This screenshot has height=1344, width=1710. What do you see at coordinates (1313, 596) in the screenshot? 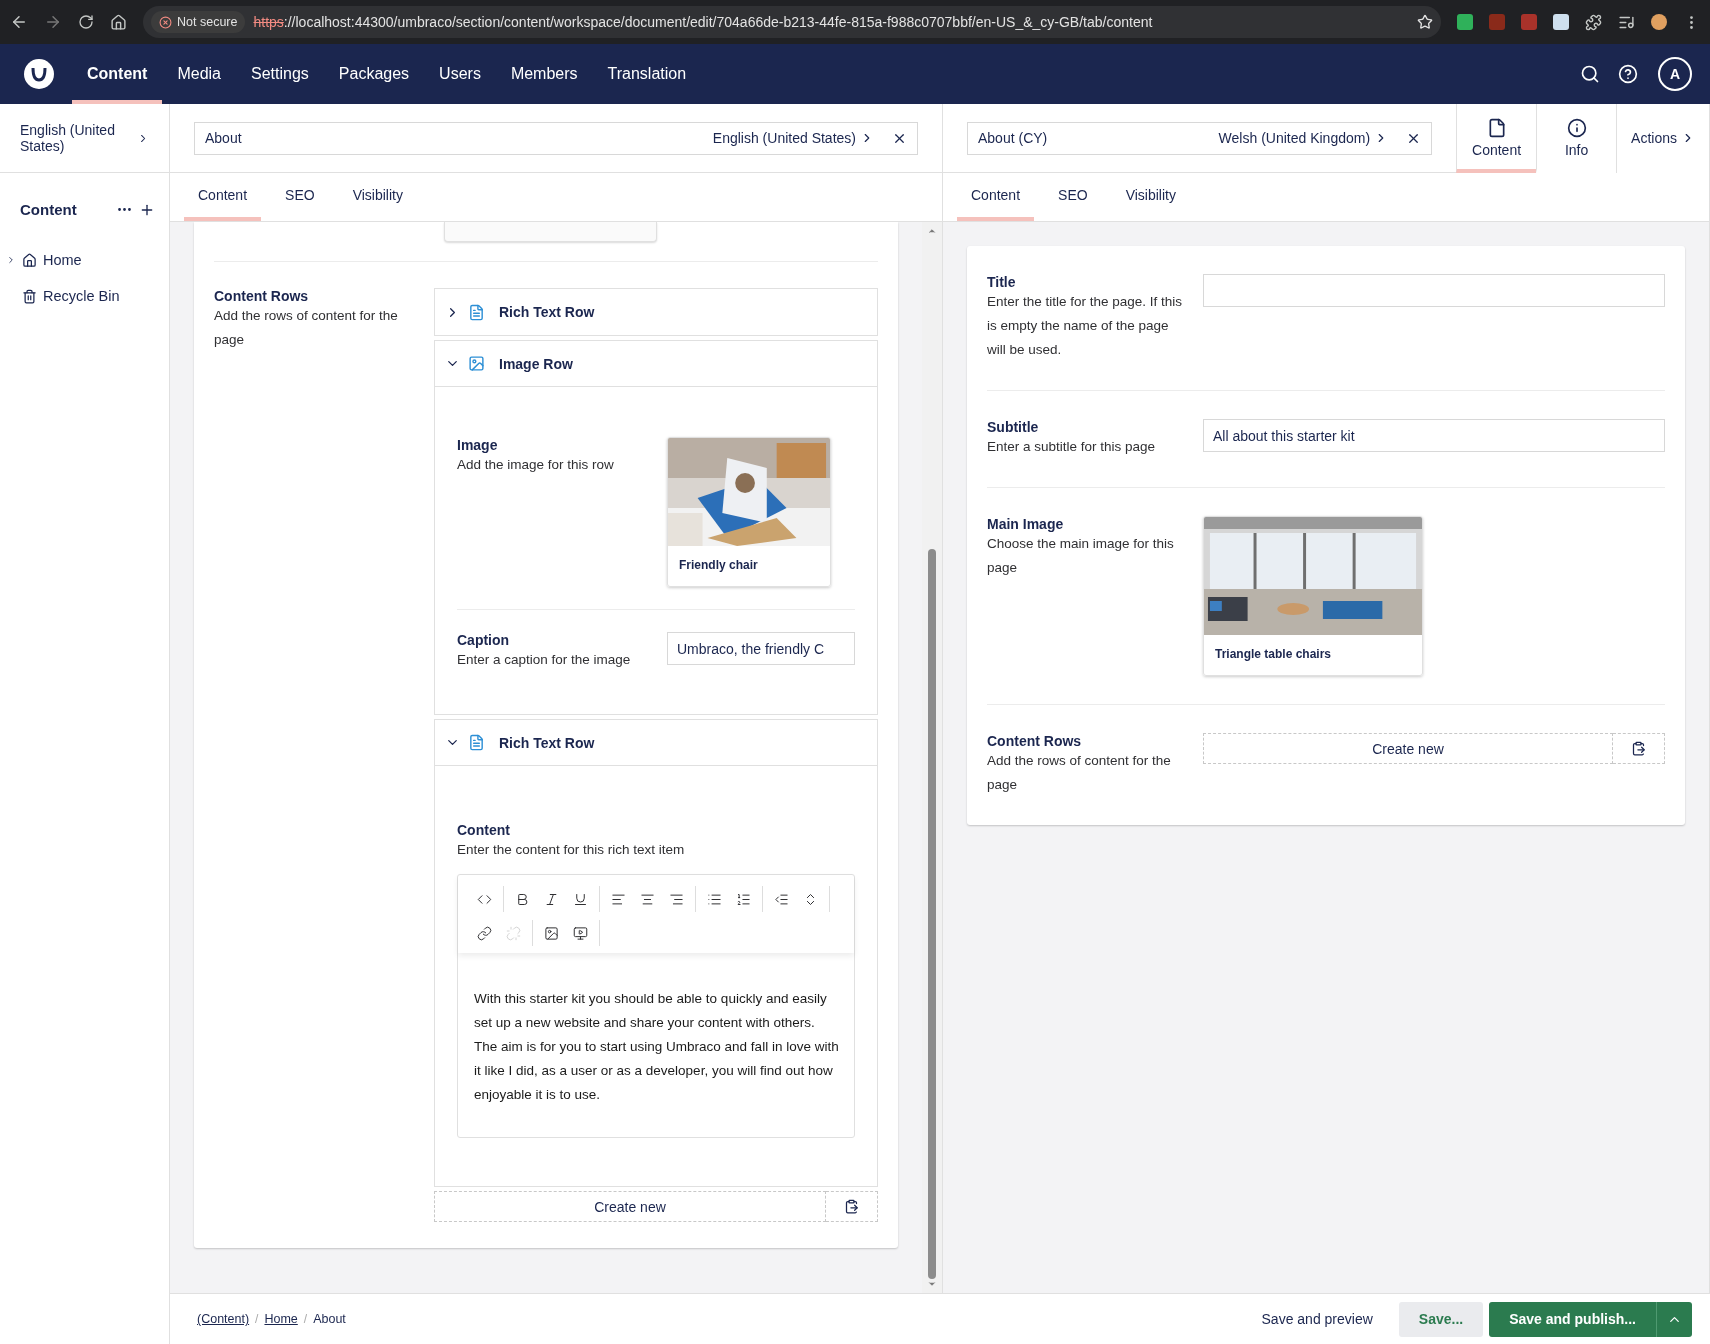
I see `image-card: Triangle table chairs` at bounding box center [1313, 596].